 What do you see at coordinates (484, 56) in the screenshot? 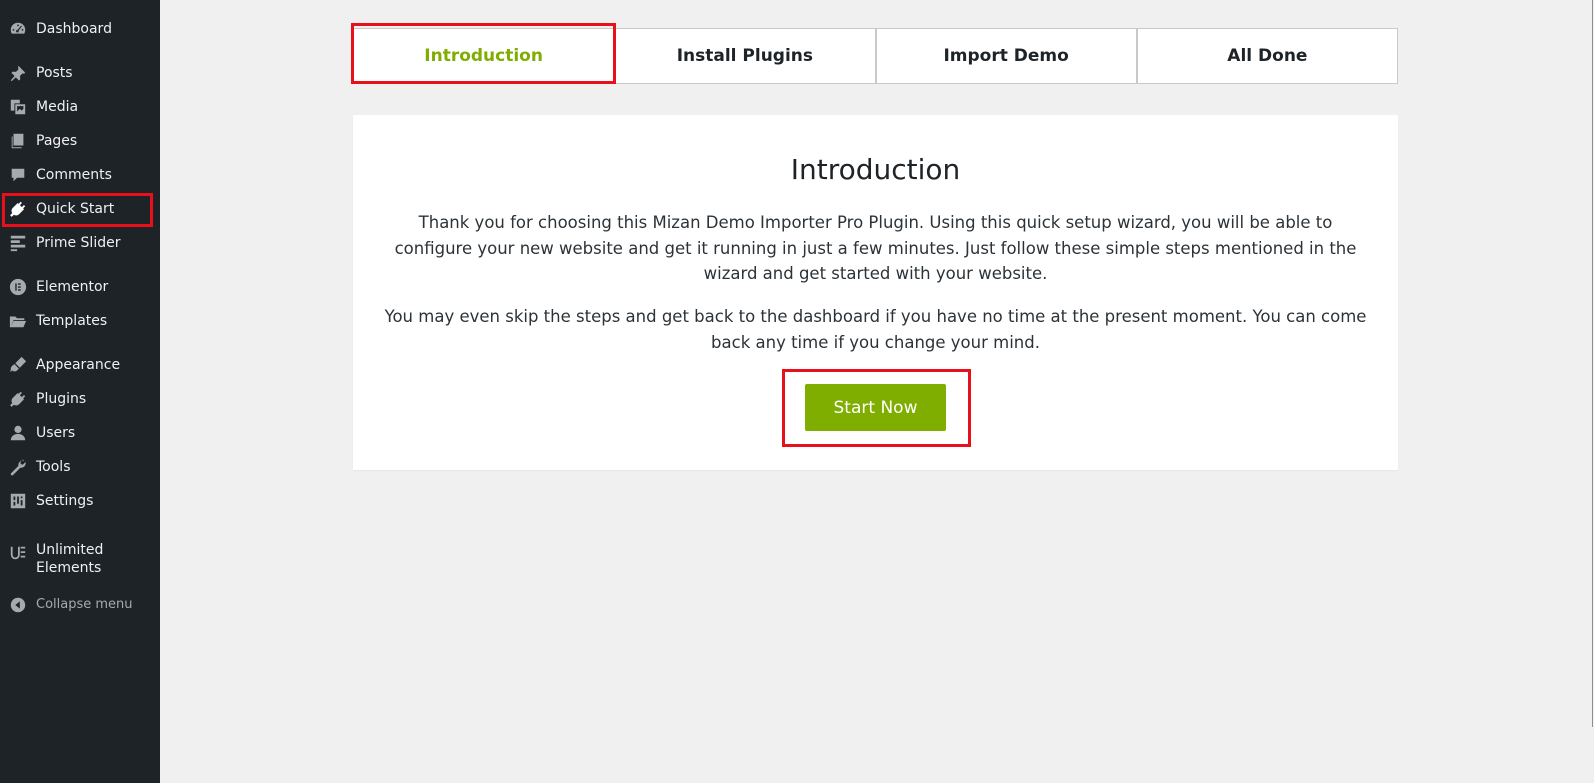
I see `tab-introduction: Introduction` at bounding box center [484, 56].